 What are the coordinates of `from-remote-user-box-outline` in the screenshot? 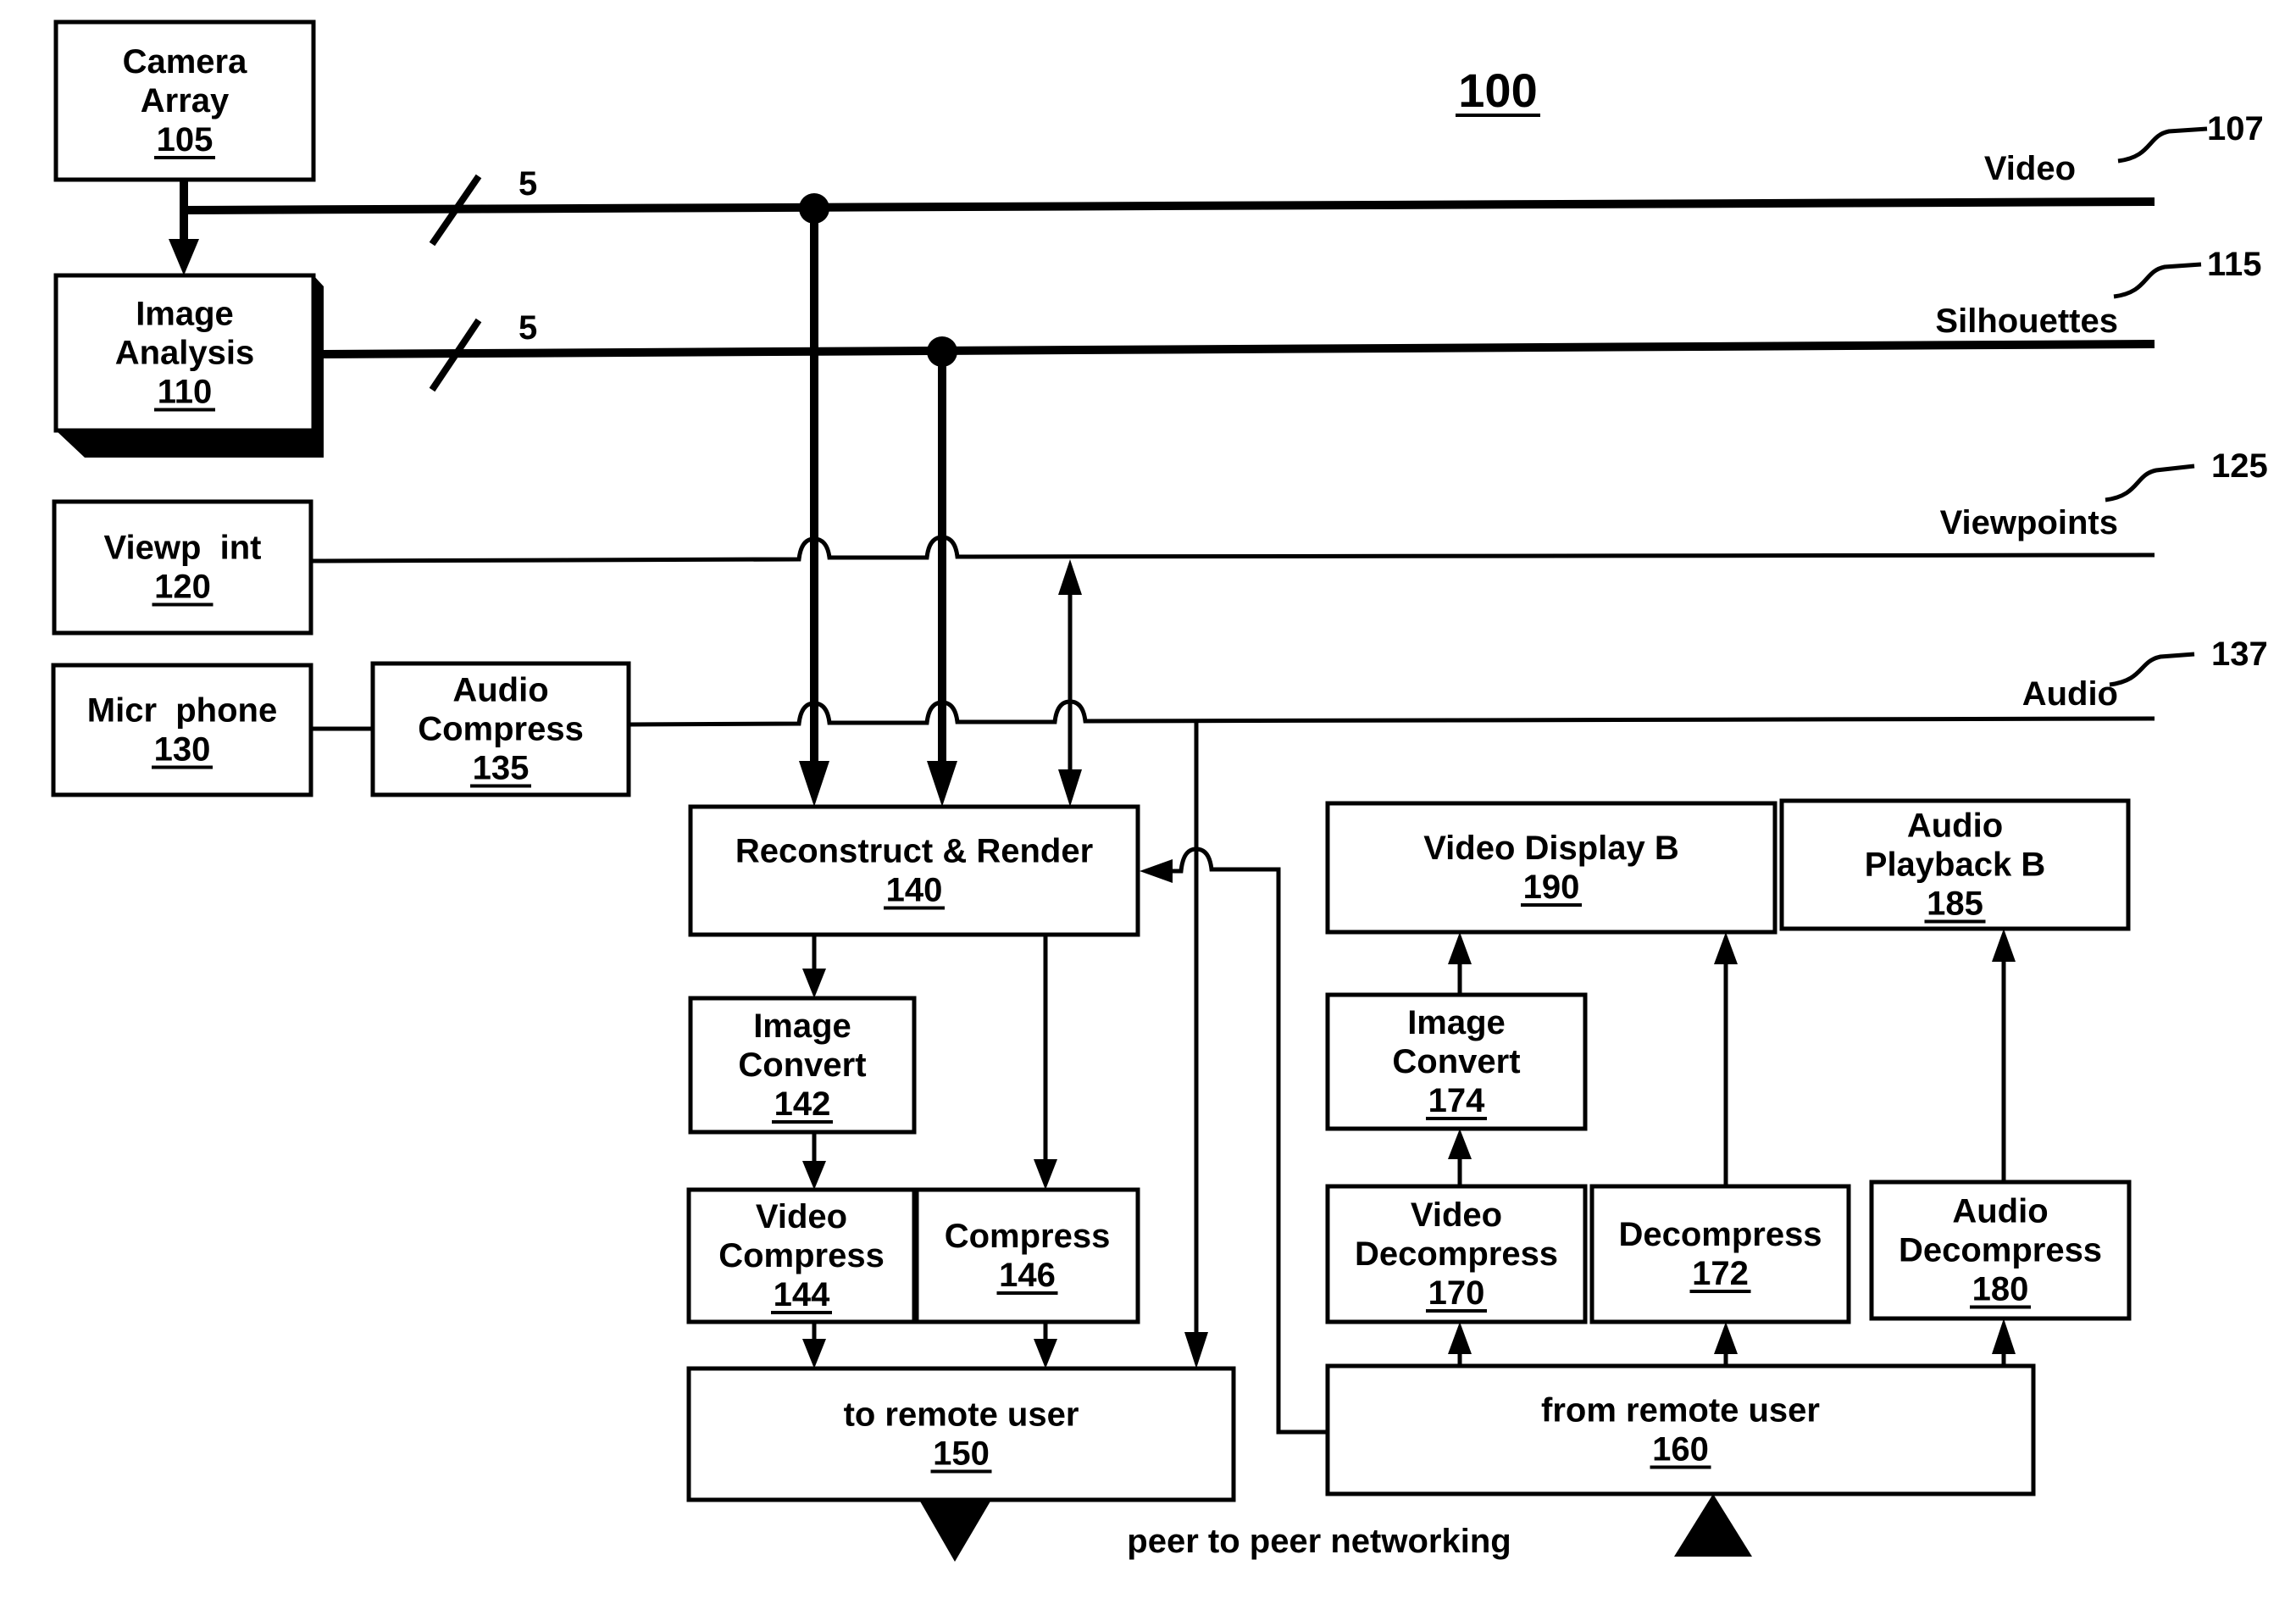 It's located at (1680, 1429).